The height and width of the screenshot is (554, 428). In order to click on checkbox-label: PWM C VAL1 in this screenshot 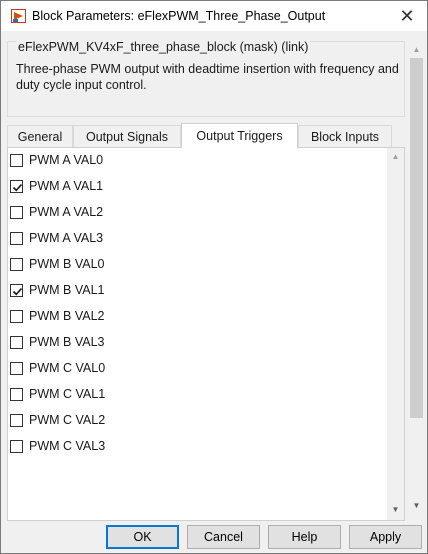, I will do `click(67, 394)`.